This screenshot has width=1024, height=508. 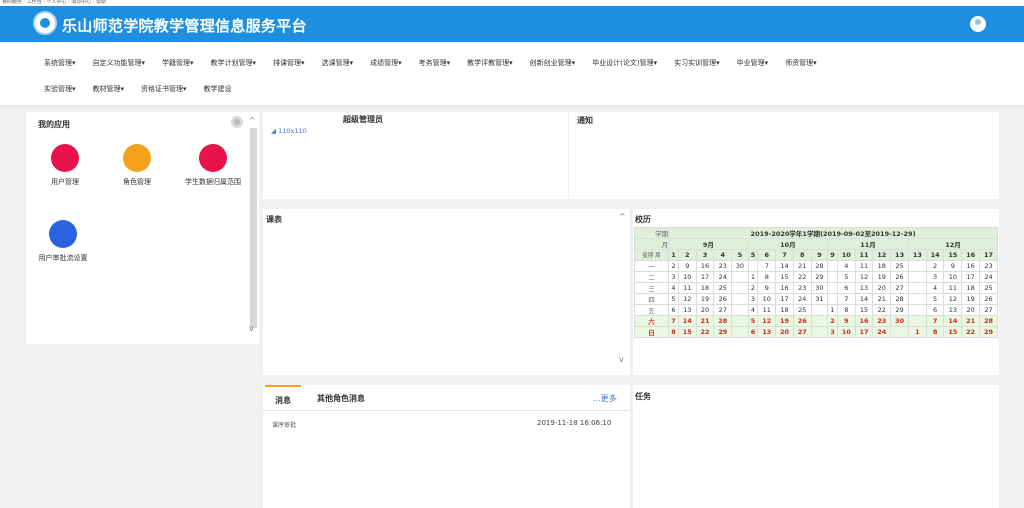 I want to click on calendar-weekday: 二, so click(x=651, y=276).